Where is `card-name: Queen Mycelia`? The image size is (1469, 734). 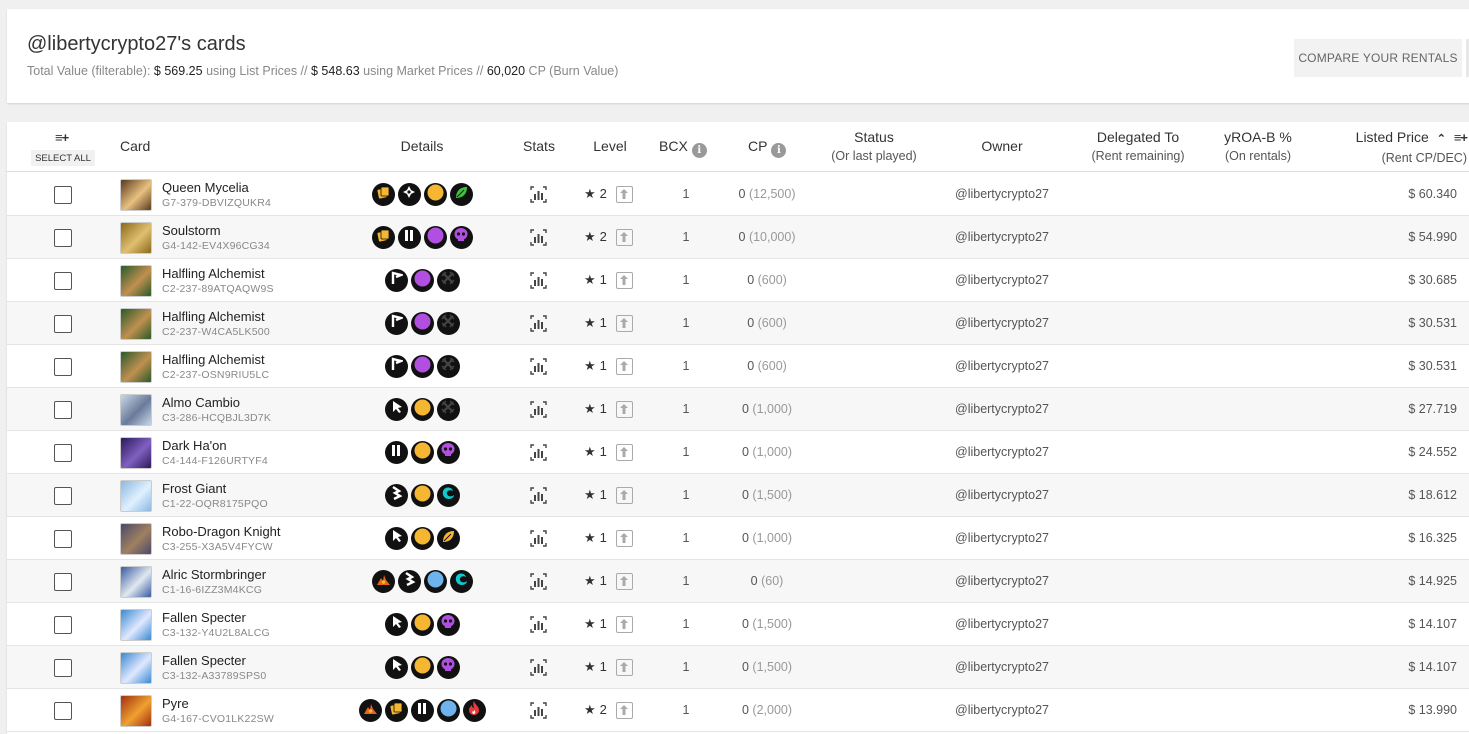
card-name: Queen Mycelia is located at coordinates (205, 187).